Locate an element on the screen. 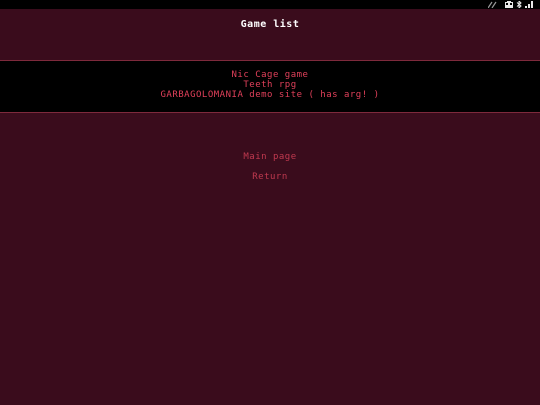 The height and width of the screenshot is (405, 540). nav-links: Main page Return is located at coordinates (270, 167).